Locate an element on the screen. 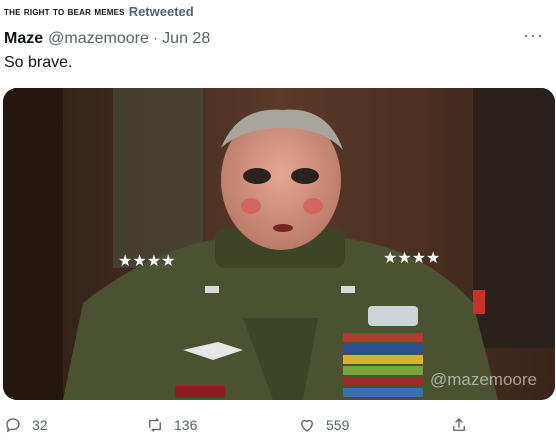 The height and width of the screenshot is (446, 556). retweet-count: 136 is located at coordinates (186, 425).